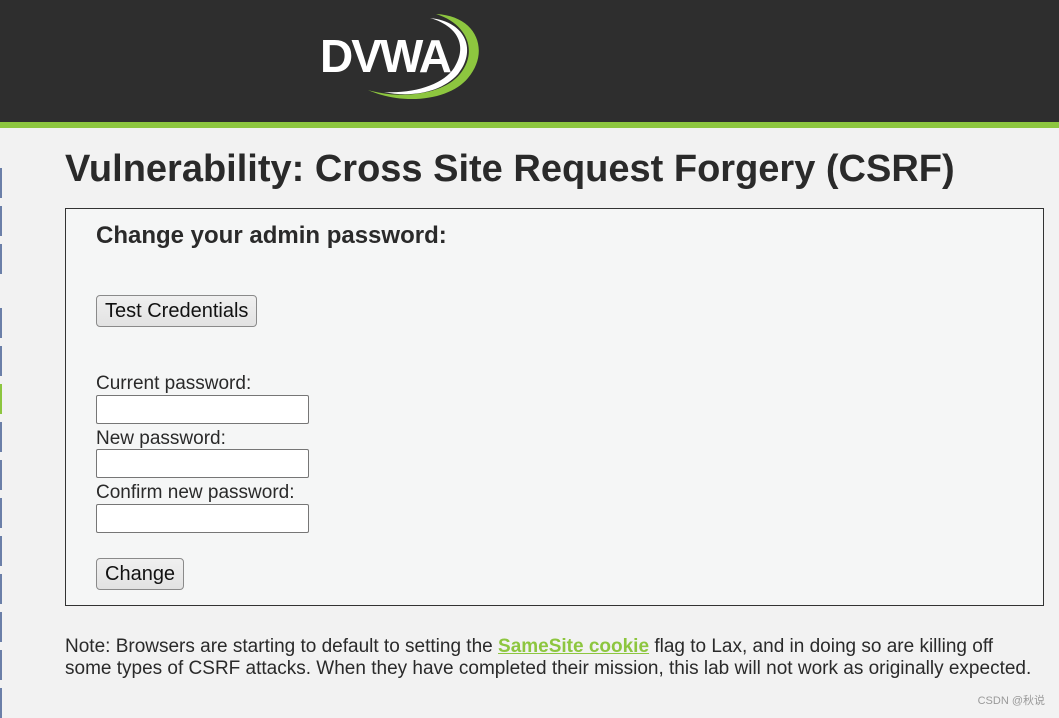 The height and width of the screenshot is (718, 1059). What do you see at coordinates (202, 518) in the screenshot?
I see `confirm-password-field` at bounding box center [202, 518].